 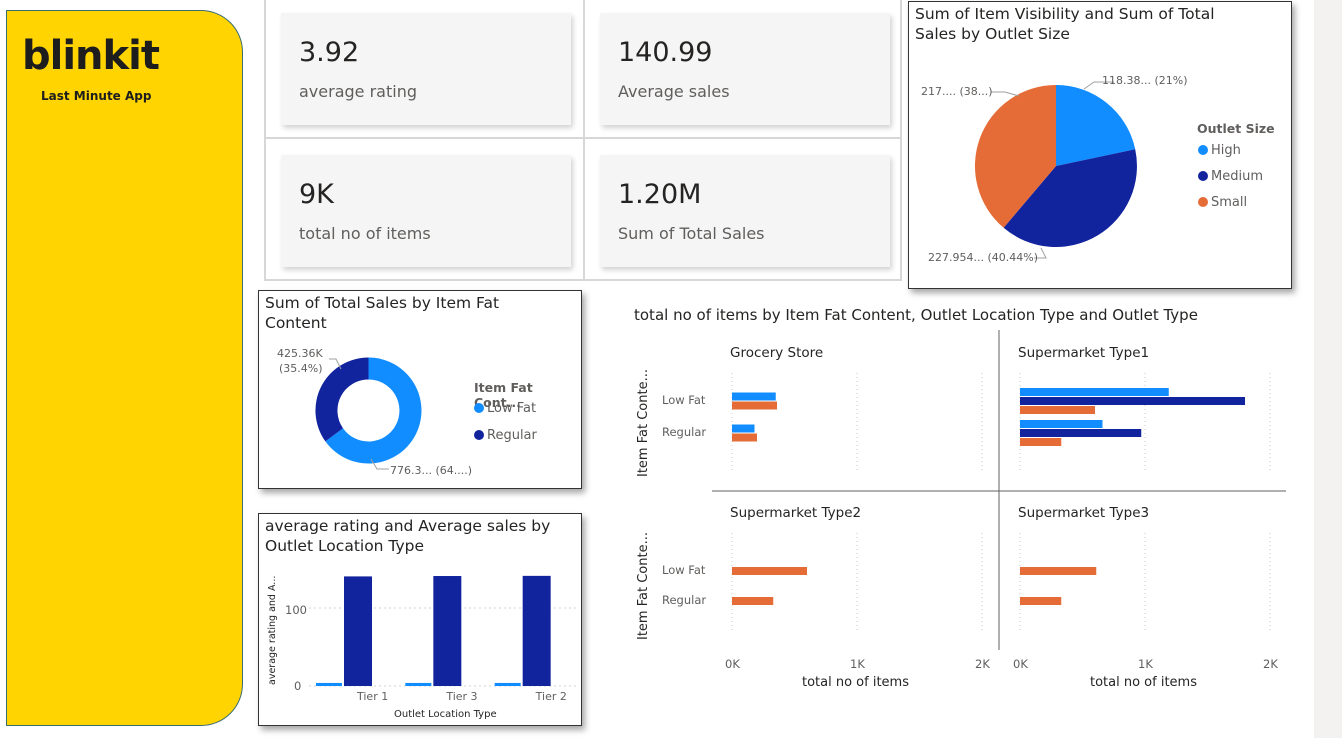 I want to click on pie-slices, so click(x=1055, y=165).